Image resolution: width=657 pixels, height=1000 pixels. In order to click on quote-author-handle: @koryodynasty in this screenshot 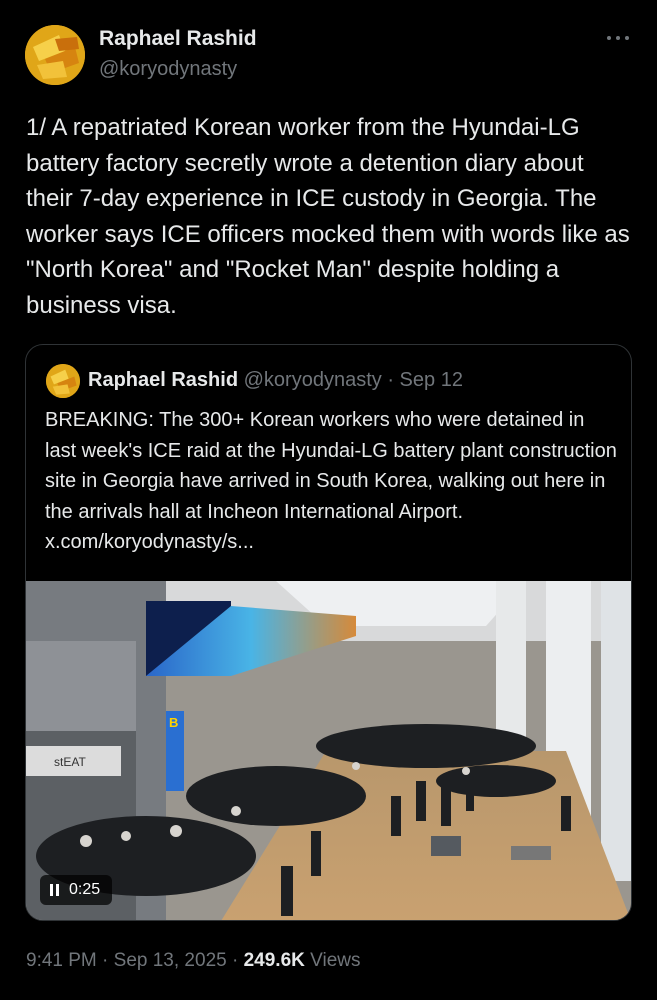, I will do `click(312, 380)`.